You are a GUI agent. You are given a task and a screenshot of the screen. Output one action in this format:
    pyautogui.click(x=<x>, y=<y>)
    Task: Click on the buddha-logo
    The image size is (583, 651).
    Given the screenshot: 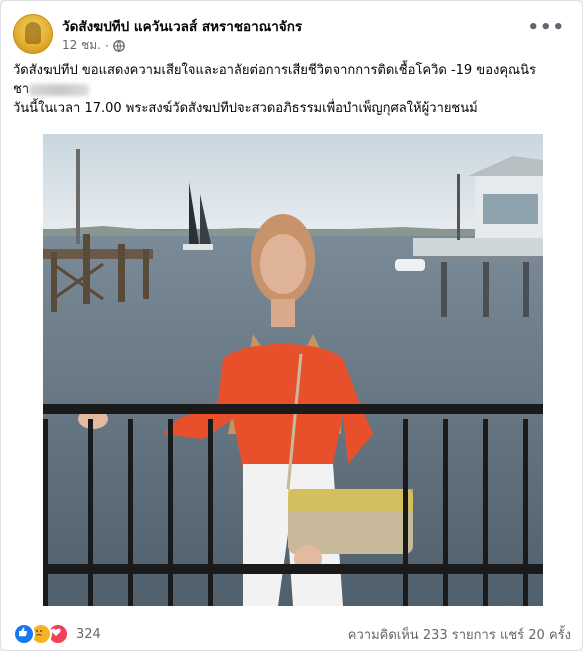 What is the action you would take?
    pyautogui.click(x=33, y=33)
    